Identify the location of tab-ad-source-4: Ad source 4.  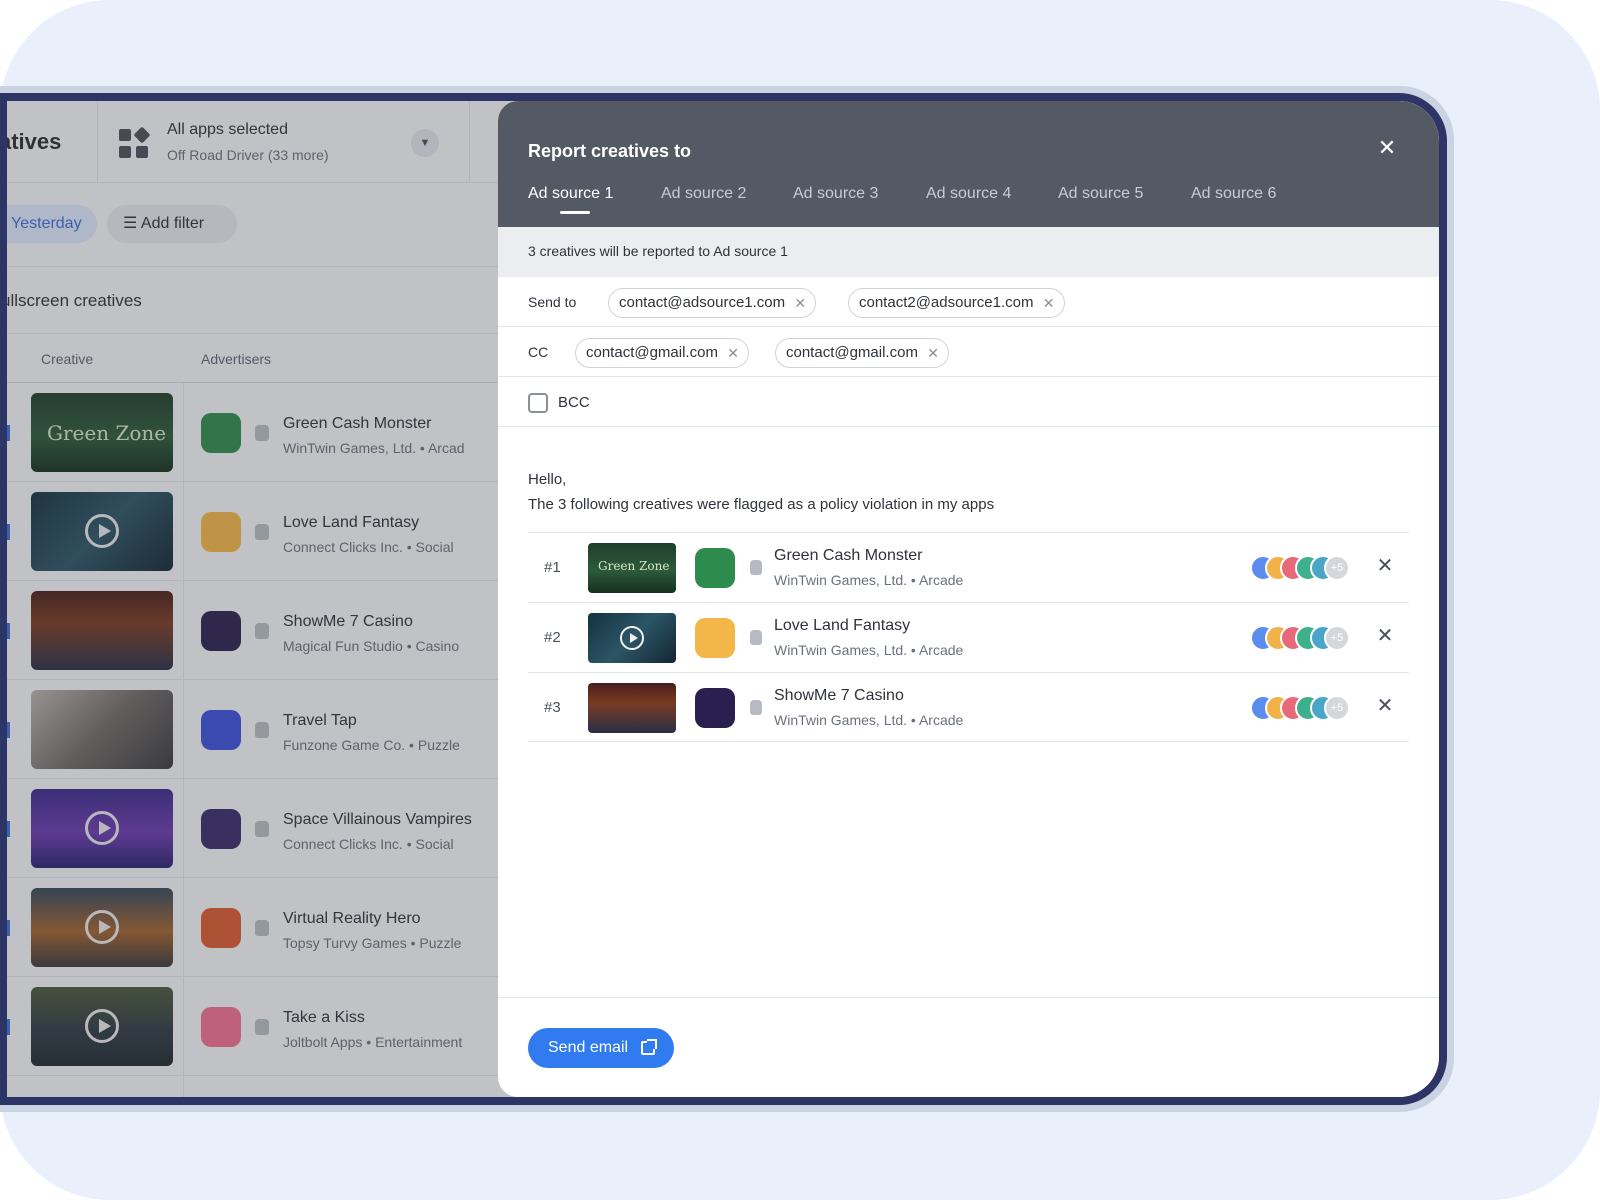
(968, 194).